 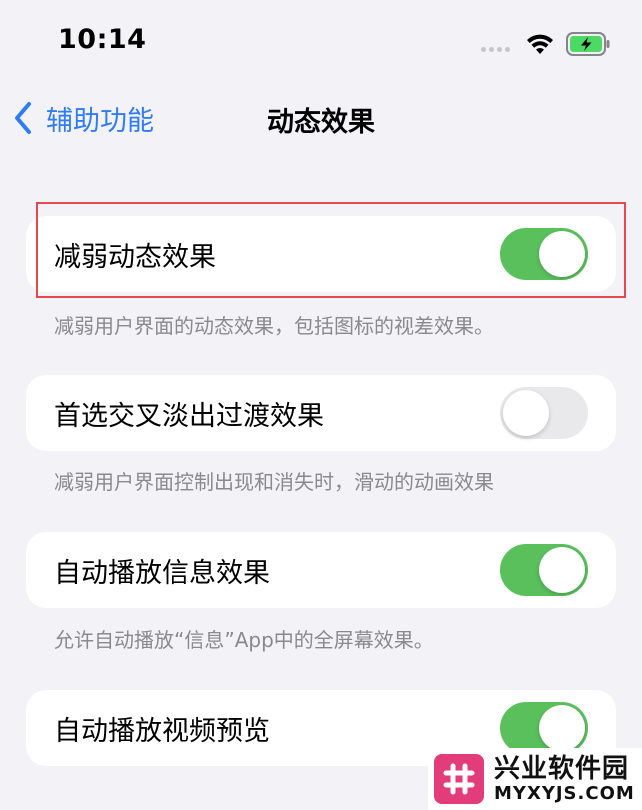 What do you see at coordinates (244, 640) in the screenshot?
I see `auto-play-message-effects-footnote: 允许自动播放“信息”App中的全屏幕效果。` at bounding box center [244, 640].